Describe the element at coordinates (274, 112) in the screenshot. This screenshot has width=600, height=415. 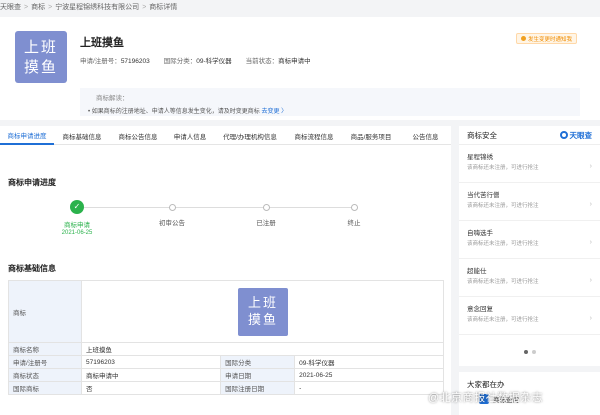
I see `change-link: 去变更 〉` at that location.